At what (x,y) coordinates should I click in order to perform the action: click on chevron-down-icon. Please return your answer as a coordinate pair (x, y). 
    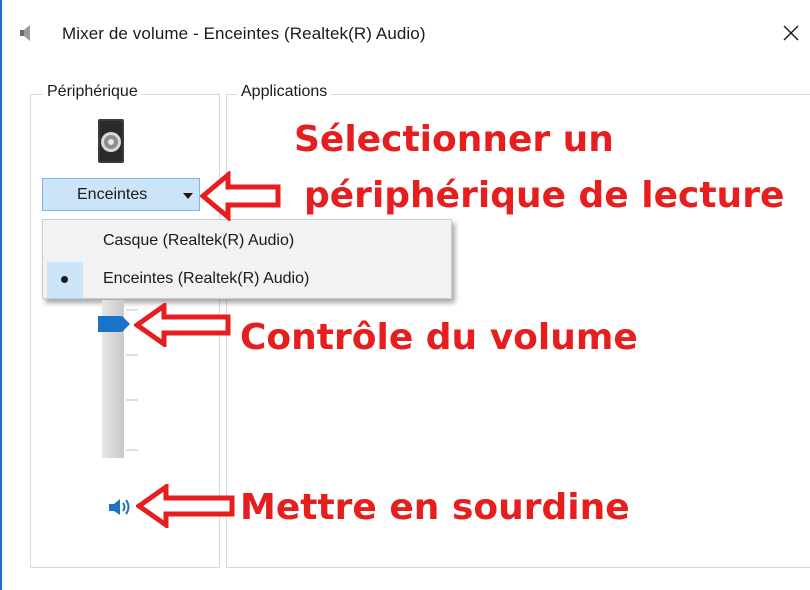
    Looking at the image, I should click on (188, 196).